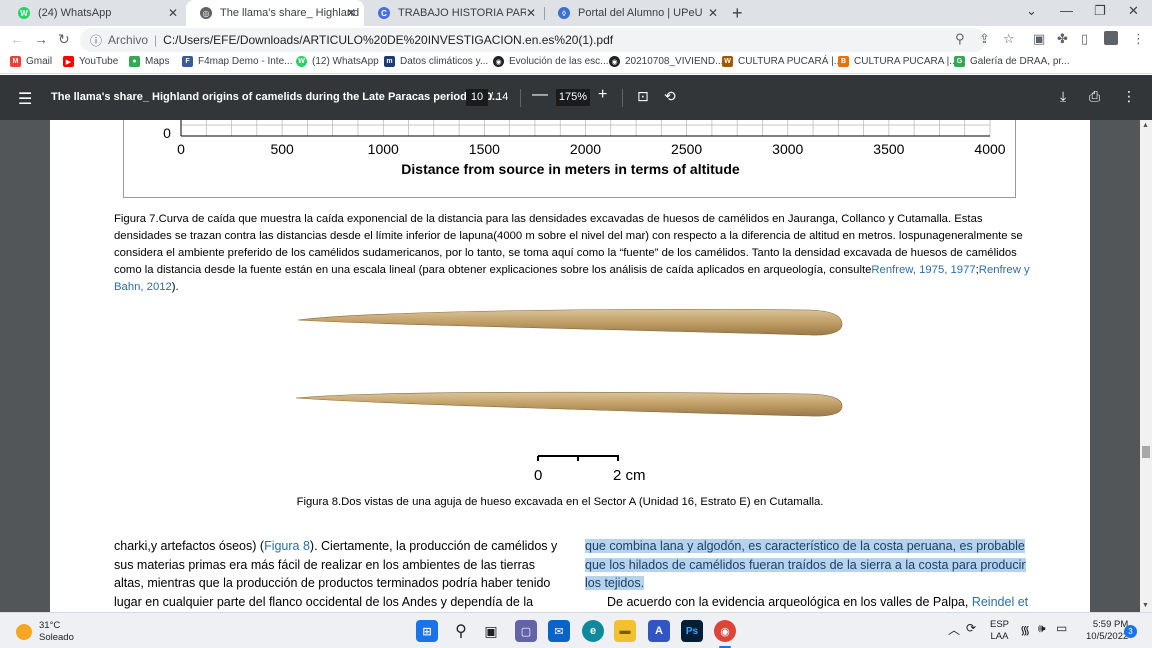  What do you see at coordinates (15, 61) in the screenshot?
I see `gmail-icon: M` at bounding box center [15, 61].